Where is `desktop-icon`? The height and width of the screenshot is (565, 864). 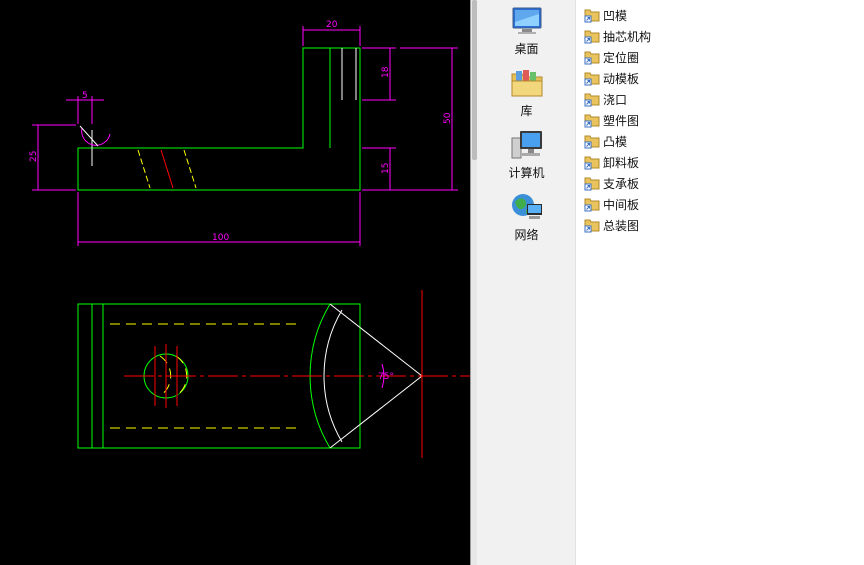
desktop-icon is located at coordinates (526, 20).